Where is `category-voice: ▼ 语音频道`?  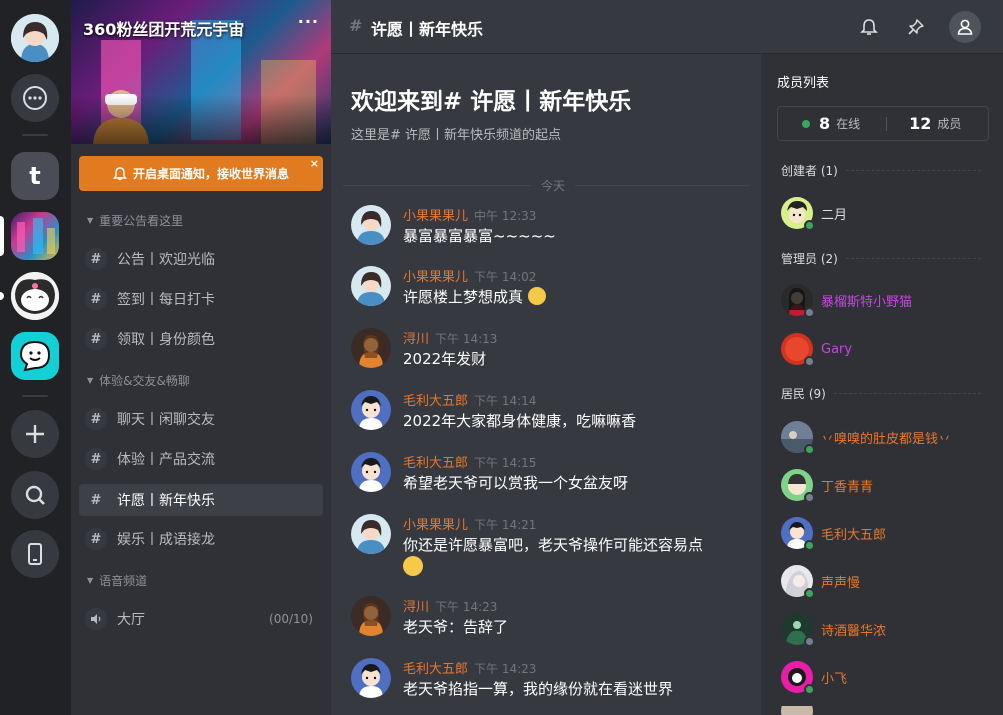 category-voice: ▼ 语音频道 is located at coordinates (117, 580).